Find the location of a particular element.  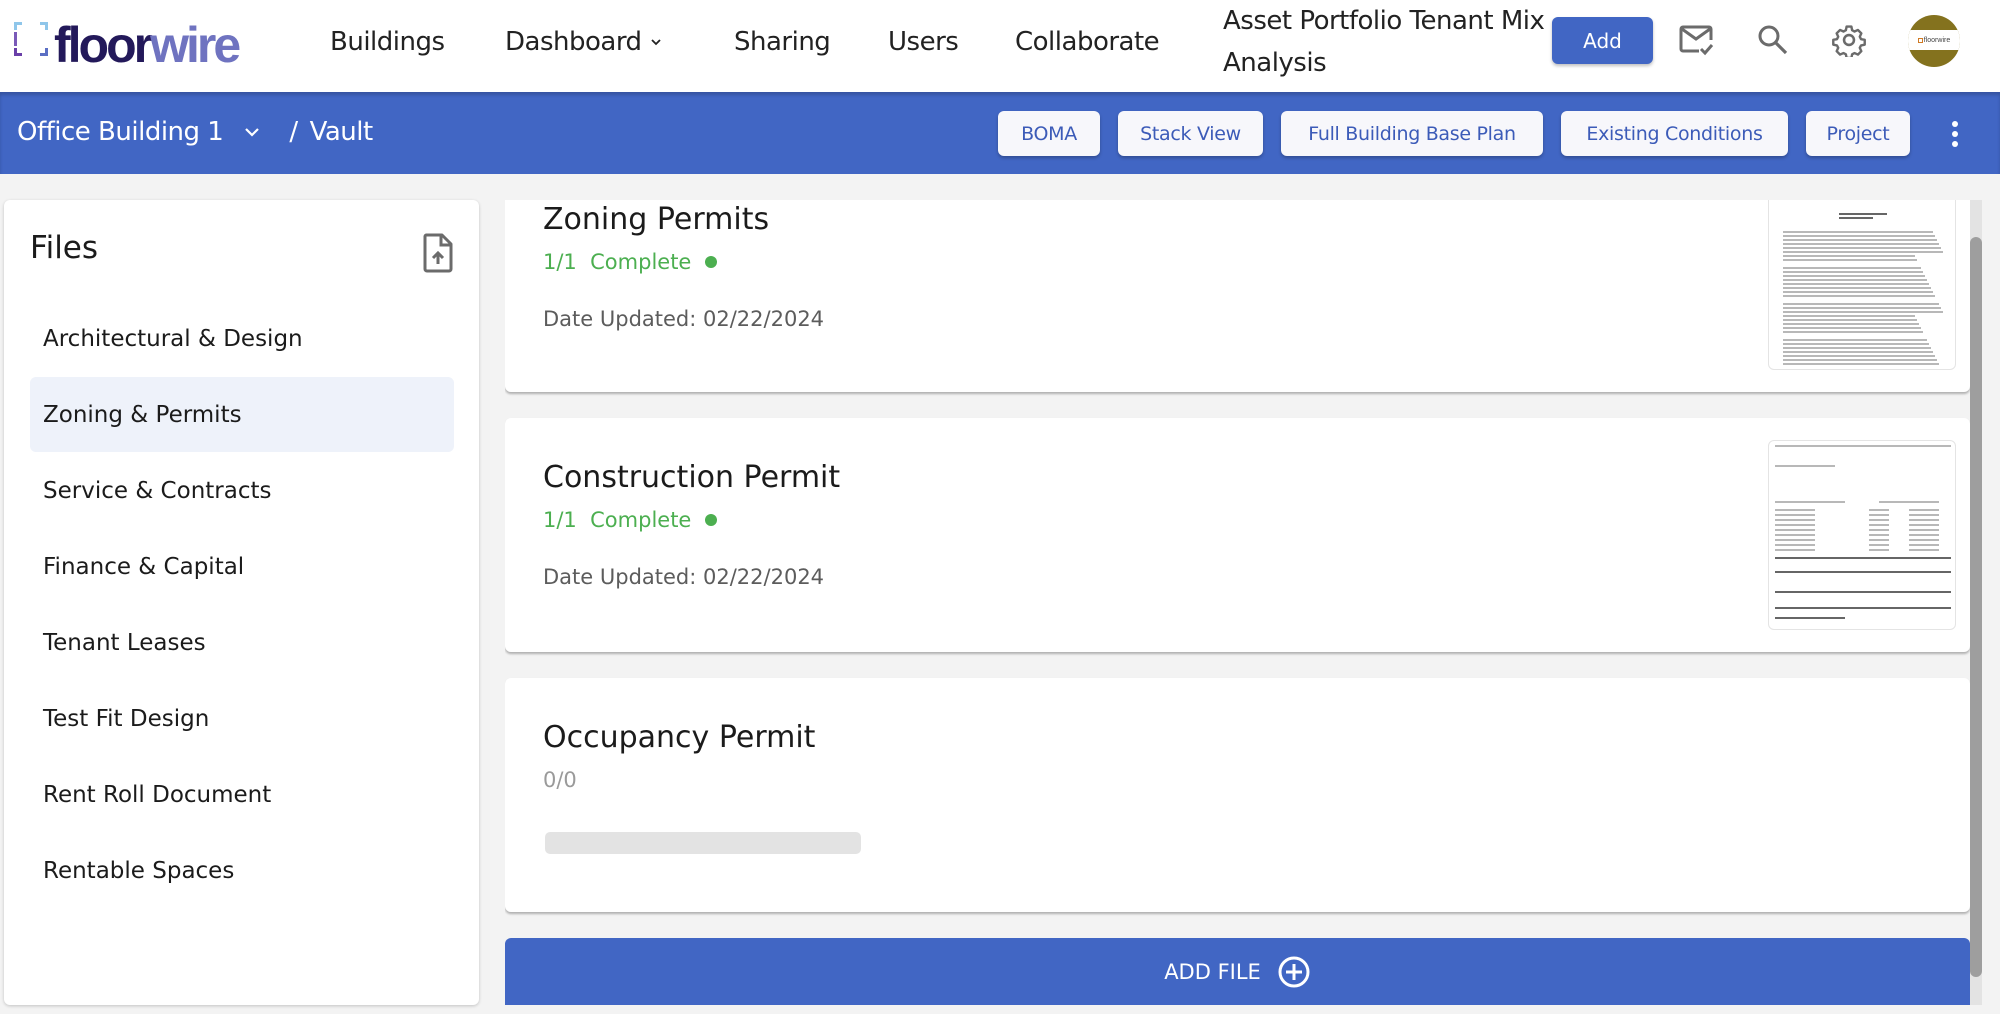

logo-mark-icon is located at coordinates (31, 39).